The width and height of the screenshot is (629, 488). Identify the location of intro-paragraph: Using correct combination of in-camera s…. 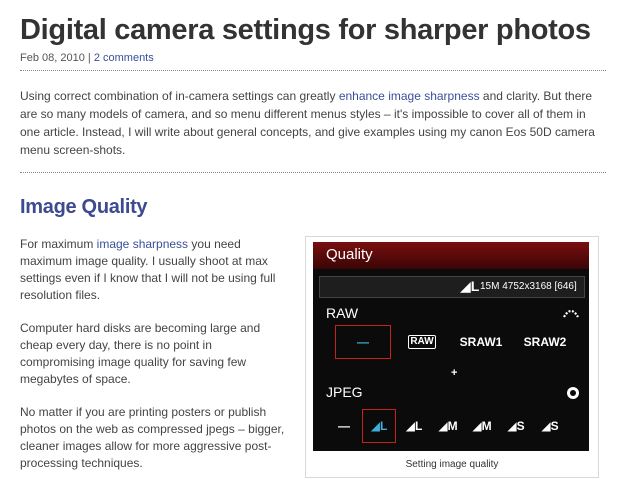
(312, 123).